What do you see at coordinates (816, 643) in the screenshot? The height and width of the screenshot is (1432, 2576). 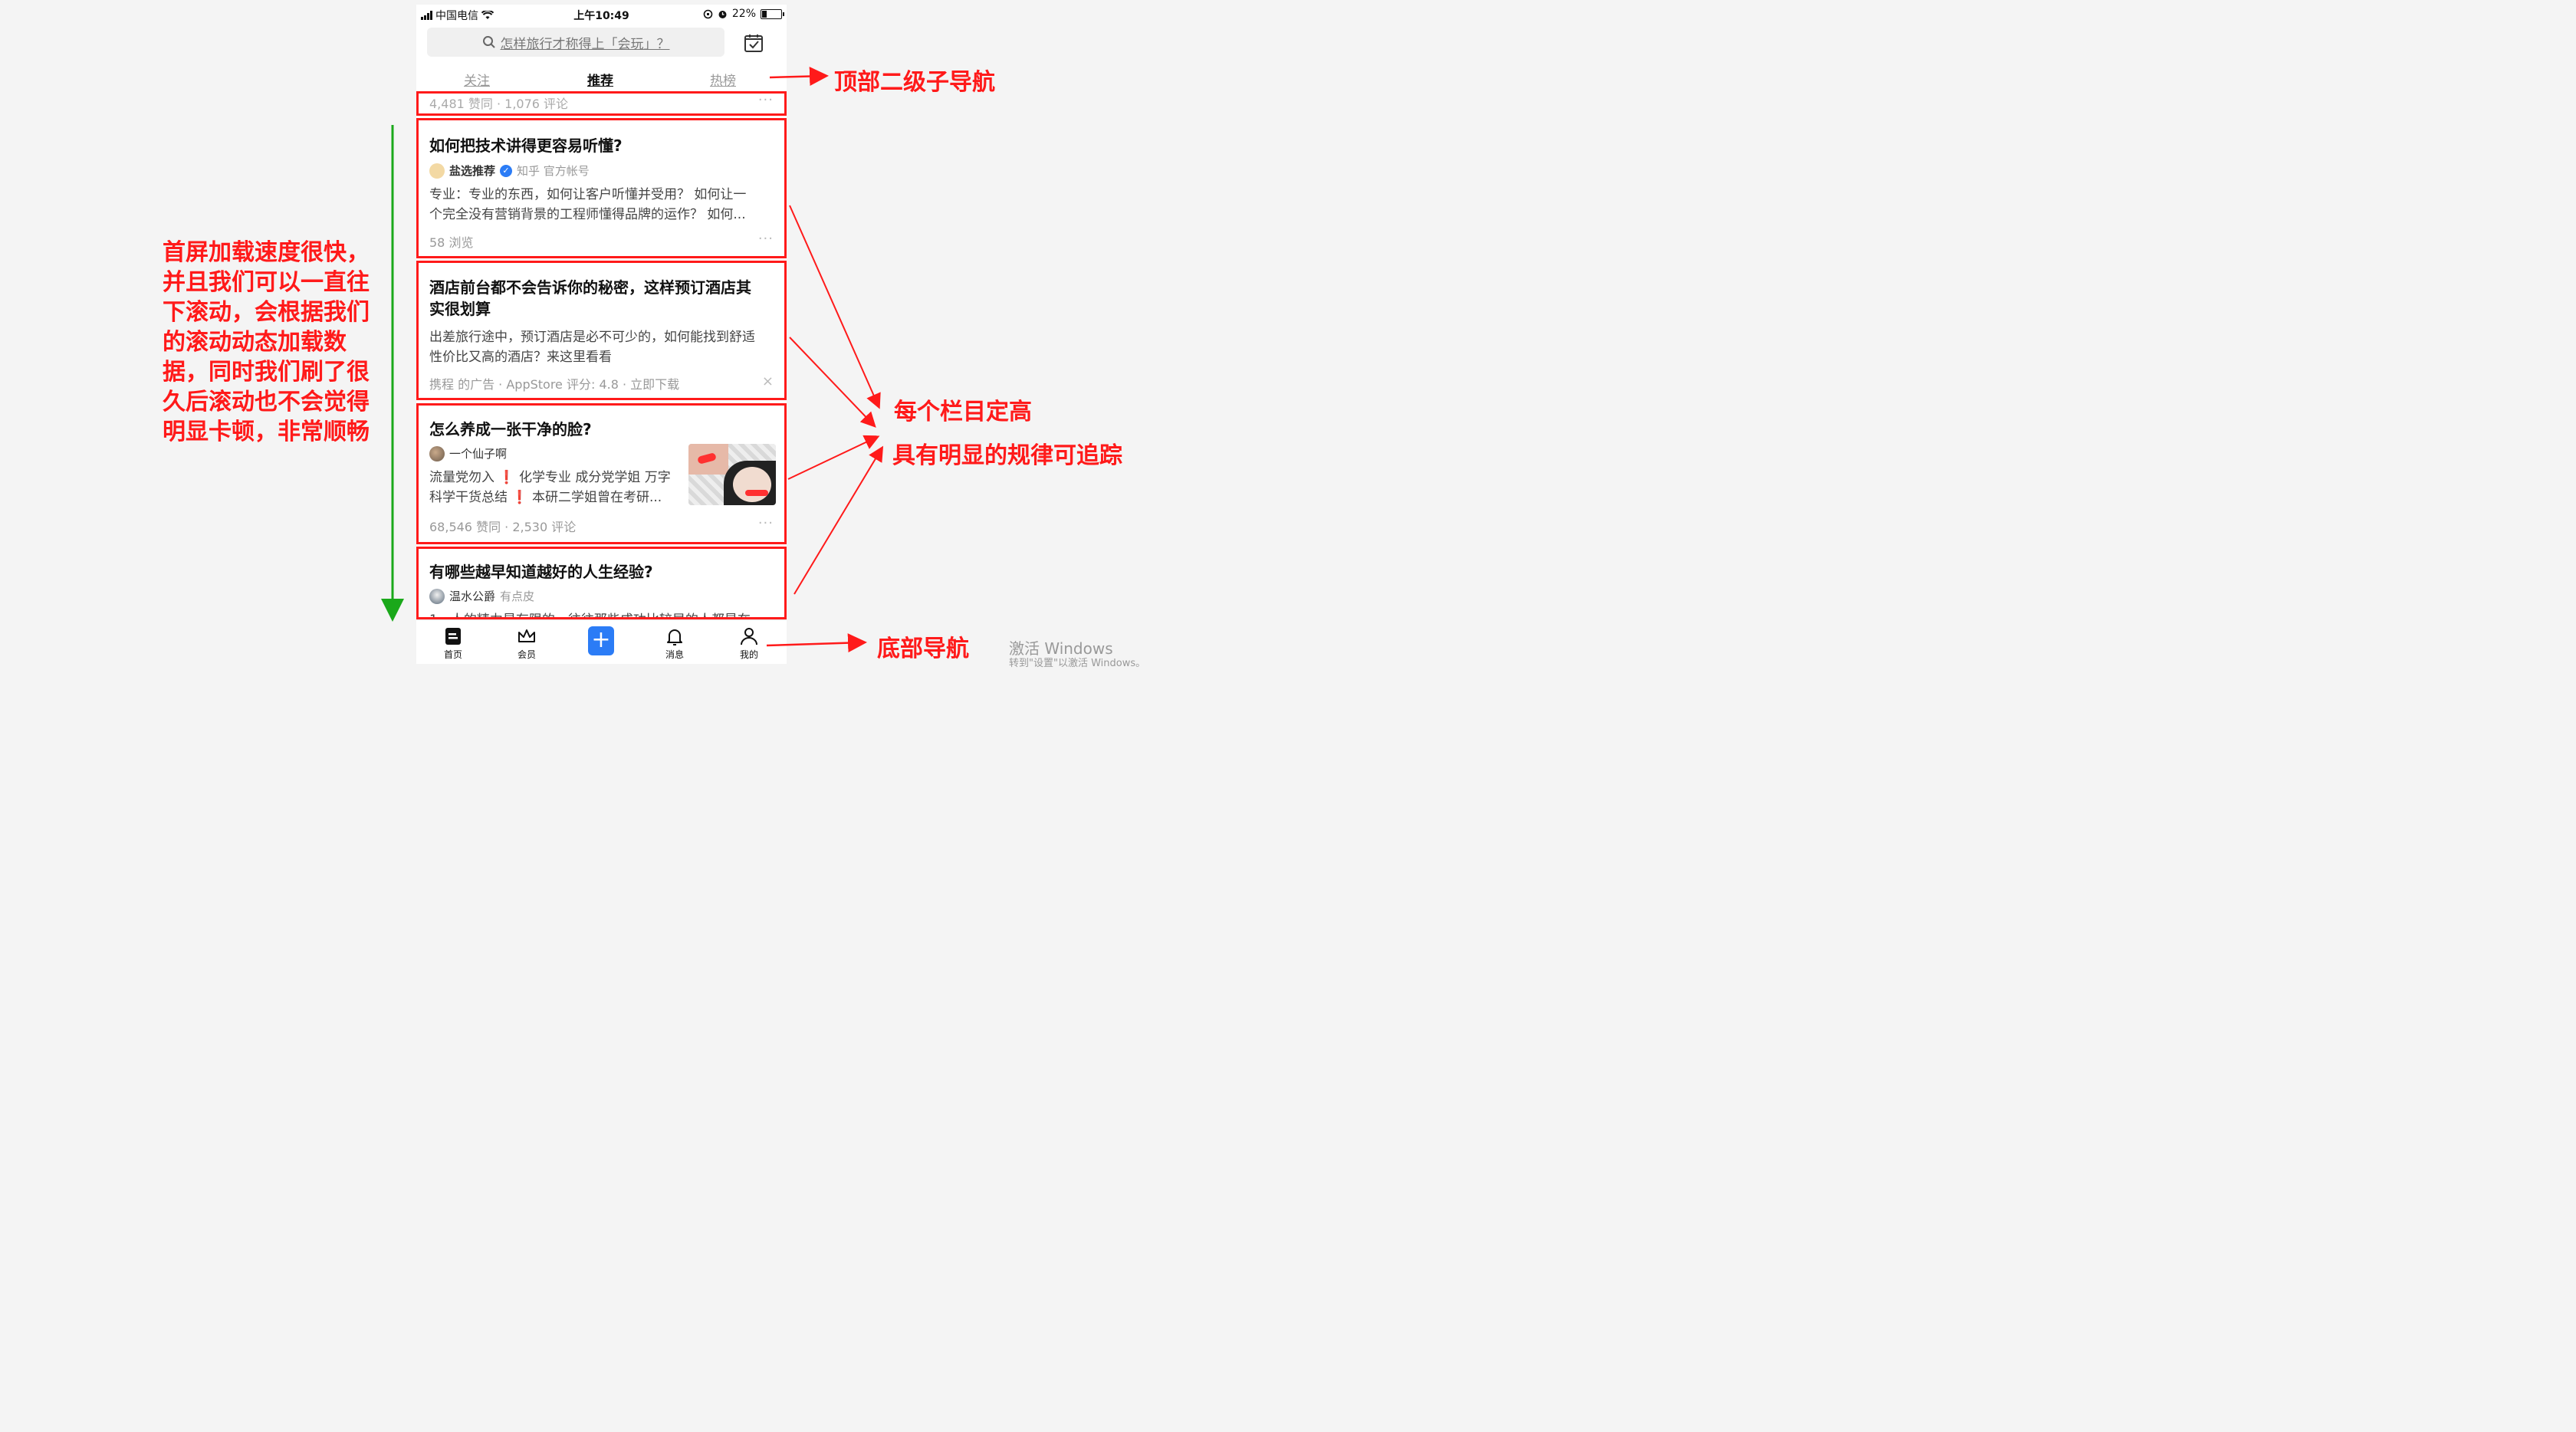 I see `arrow-bottom-nav` at bounding box center [816, 643].